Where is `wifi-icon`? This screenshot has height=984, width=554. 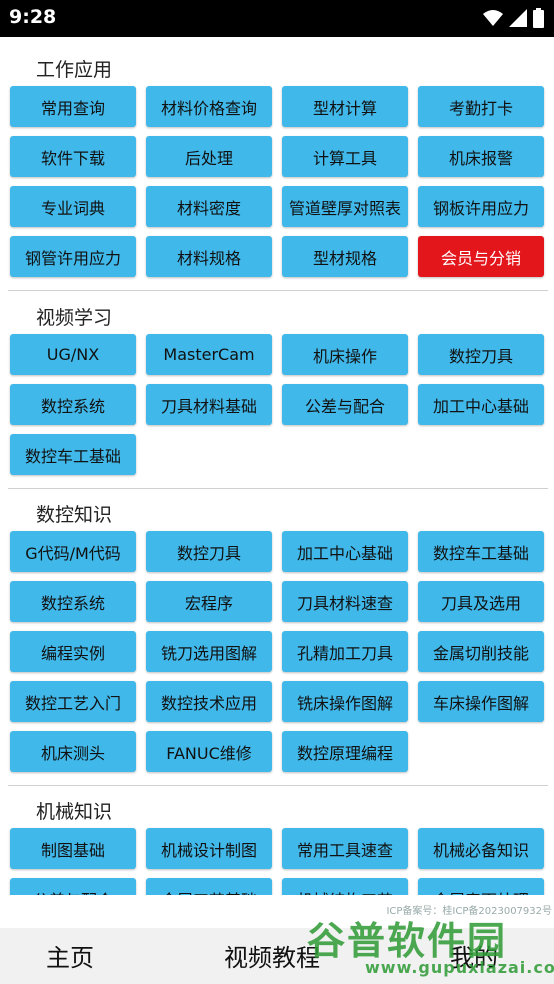
wifi-icon is located at coordinates (493, 18).